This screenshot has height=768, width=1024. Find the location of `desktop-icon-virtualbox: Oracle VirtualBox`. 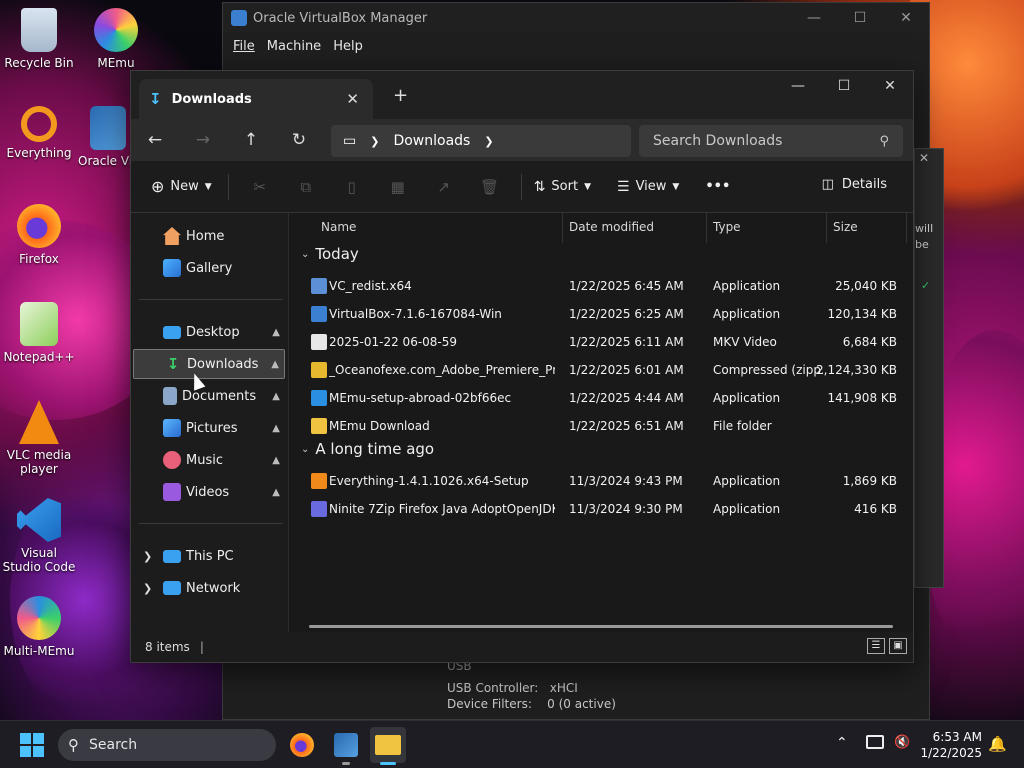

desktop-icon-virtualbox: Oracle VirtualBox is located at coordinates (108, 137).